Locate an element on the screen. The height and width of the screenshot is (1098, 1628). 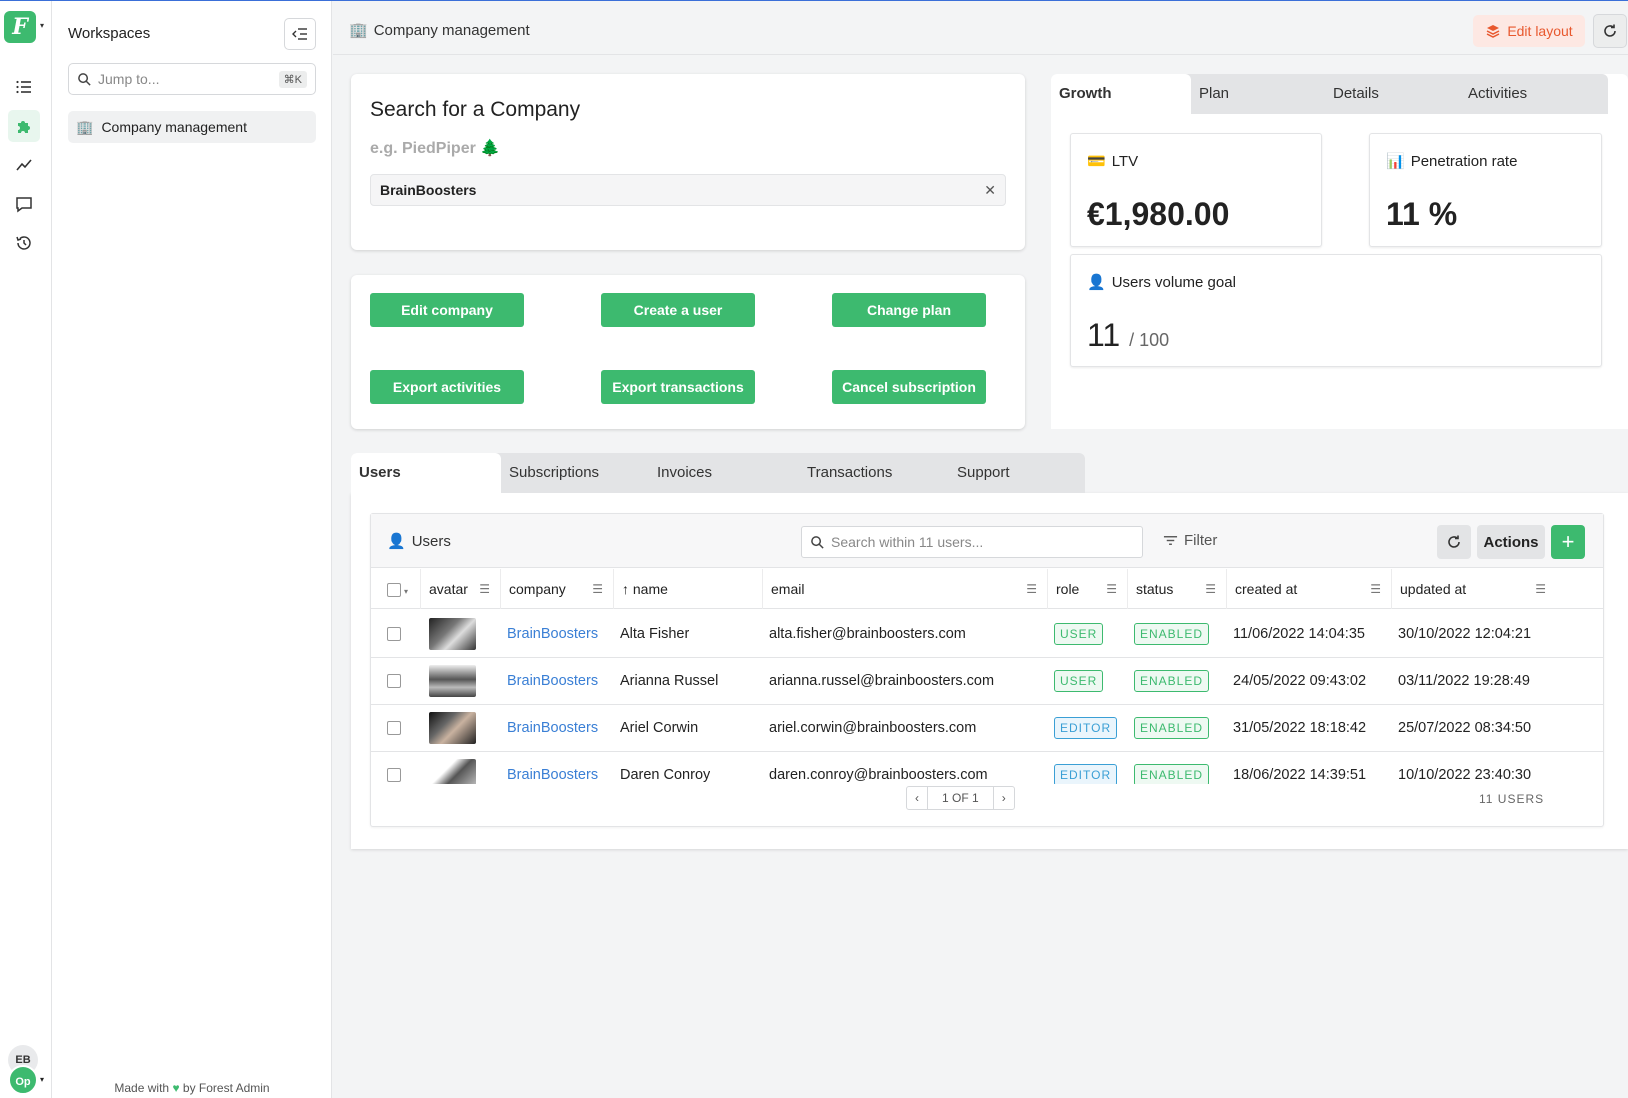
column-label: role is located at coordinates (1068, 589).